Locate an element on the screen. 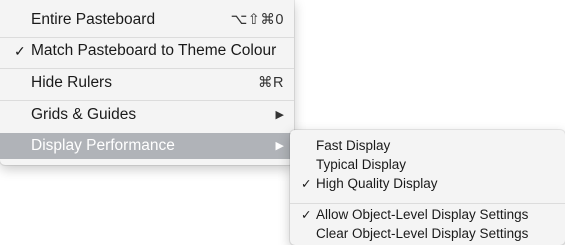 This screenshot has height=245, width=565. menu-item-hide-rulers: Hide Rulers ⌘R is located at coordinates (147, 83).